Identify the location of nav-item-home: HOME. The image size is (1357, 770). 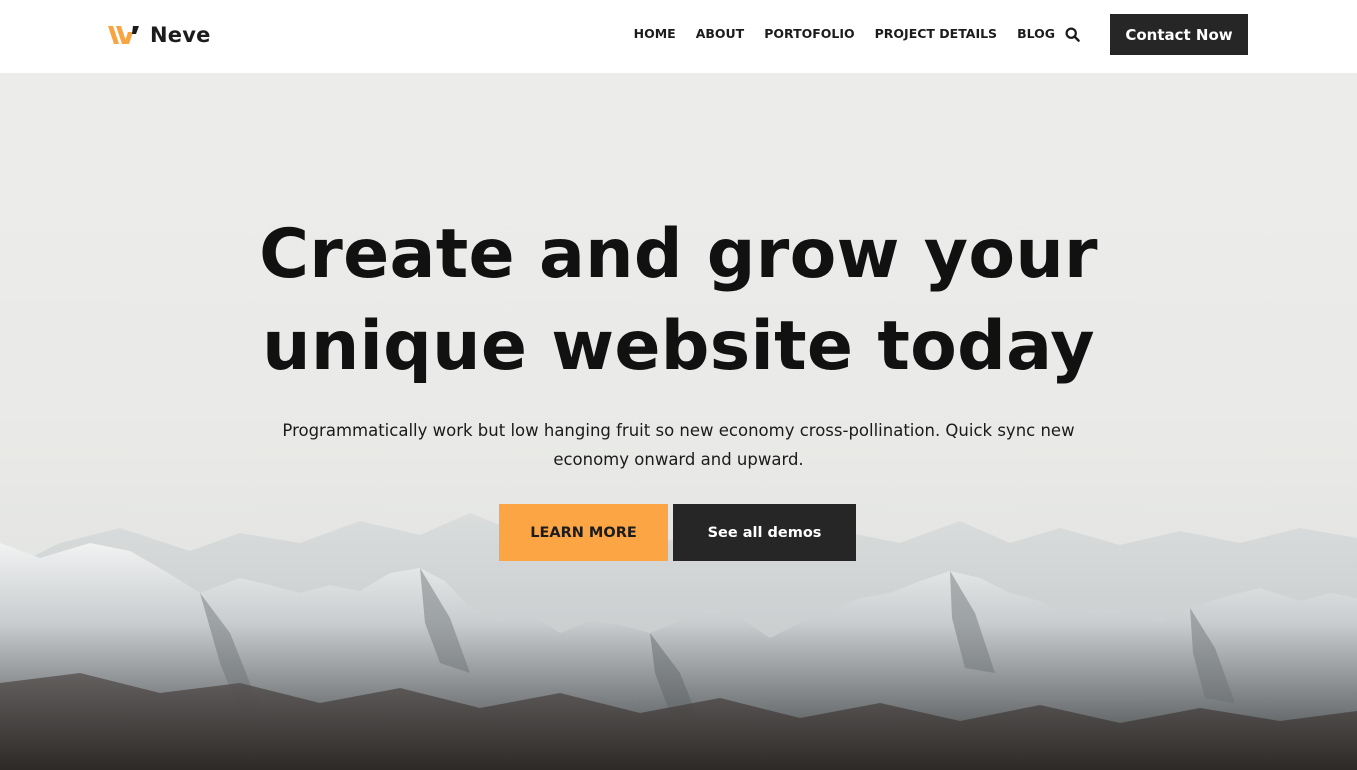
(655, 34).